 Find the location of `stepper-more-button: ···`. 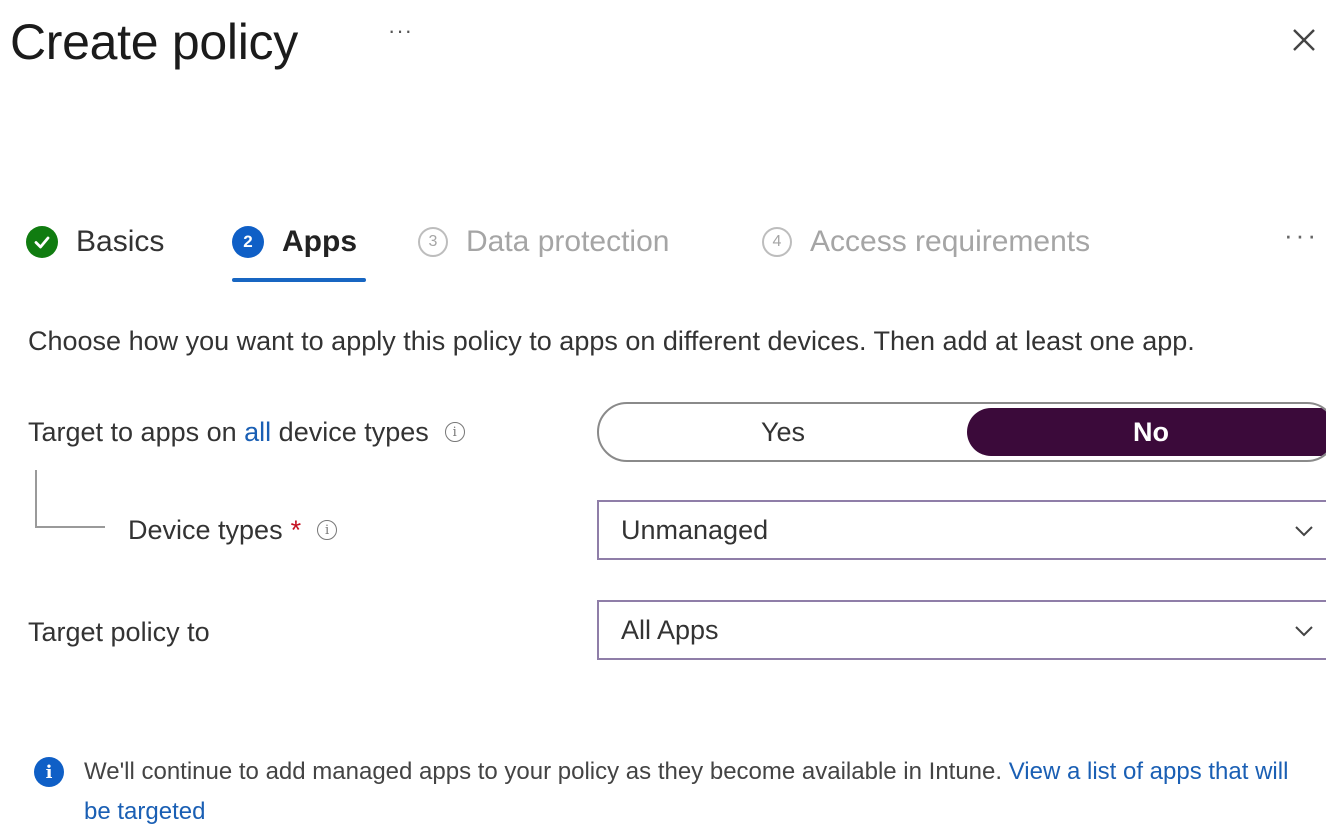

stepper-more-button: ··· is located at coordinates (1301, 235).